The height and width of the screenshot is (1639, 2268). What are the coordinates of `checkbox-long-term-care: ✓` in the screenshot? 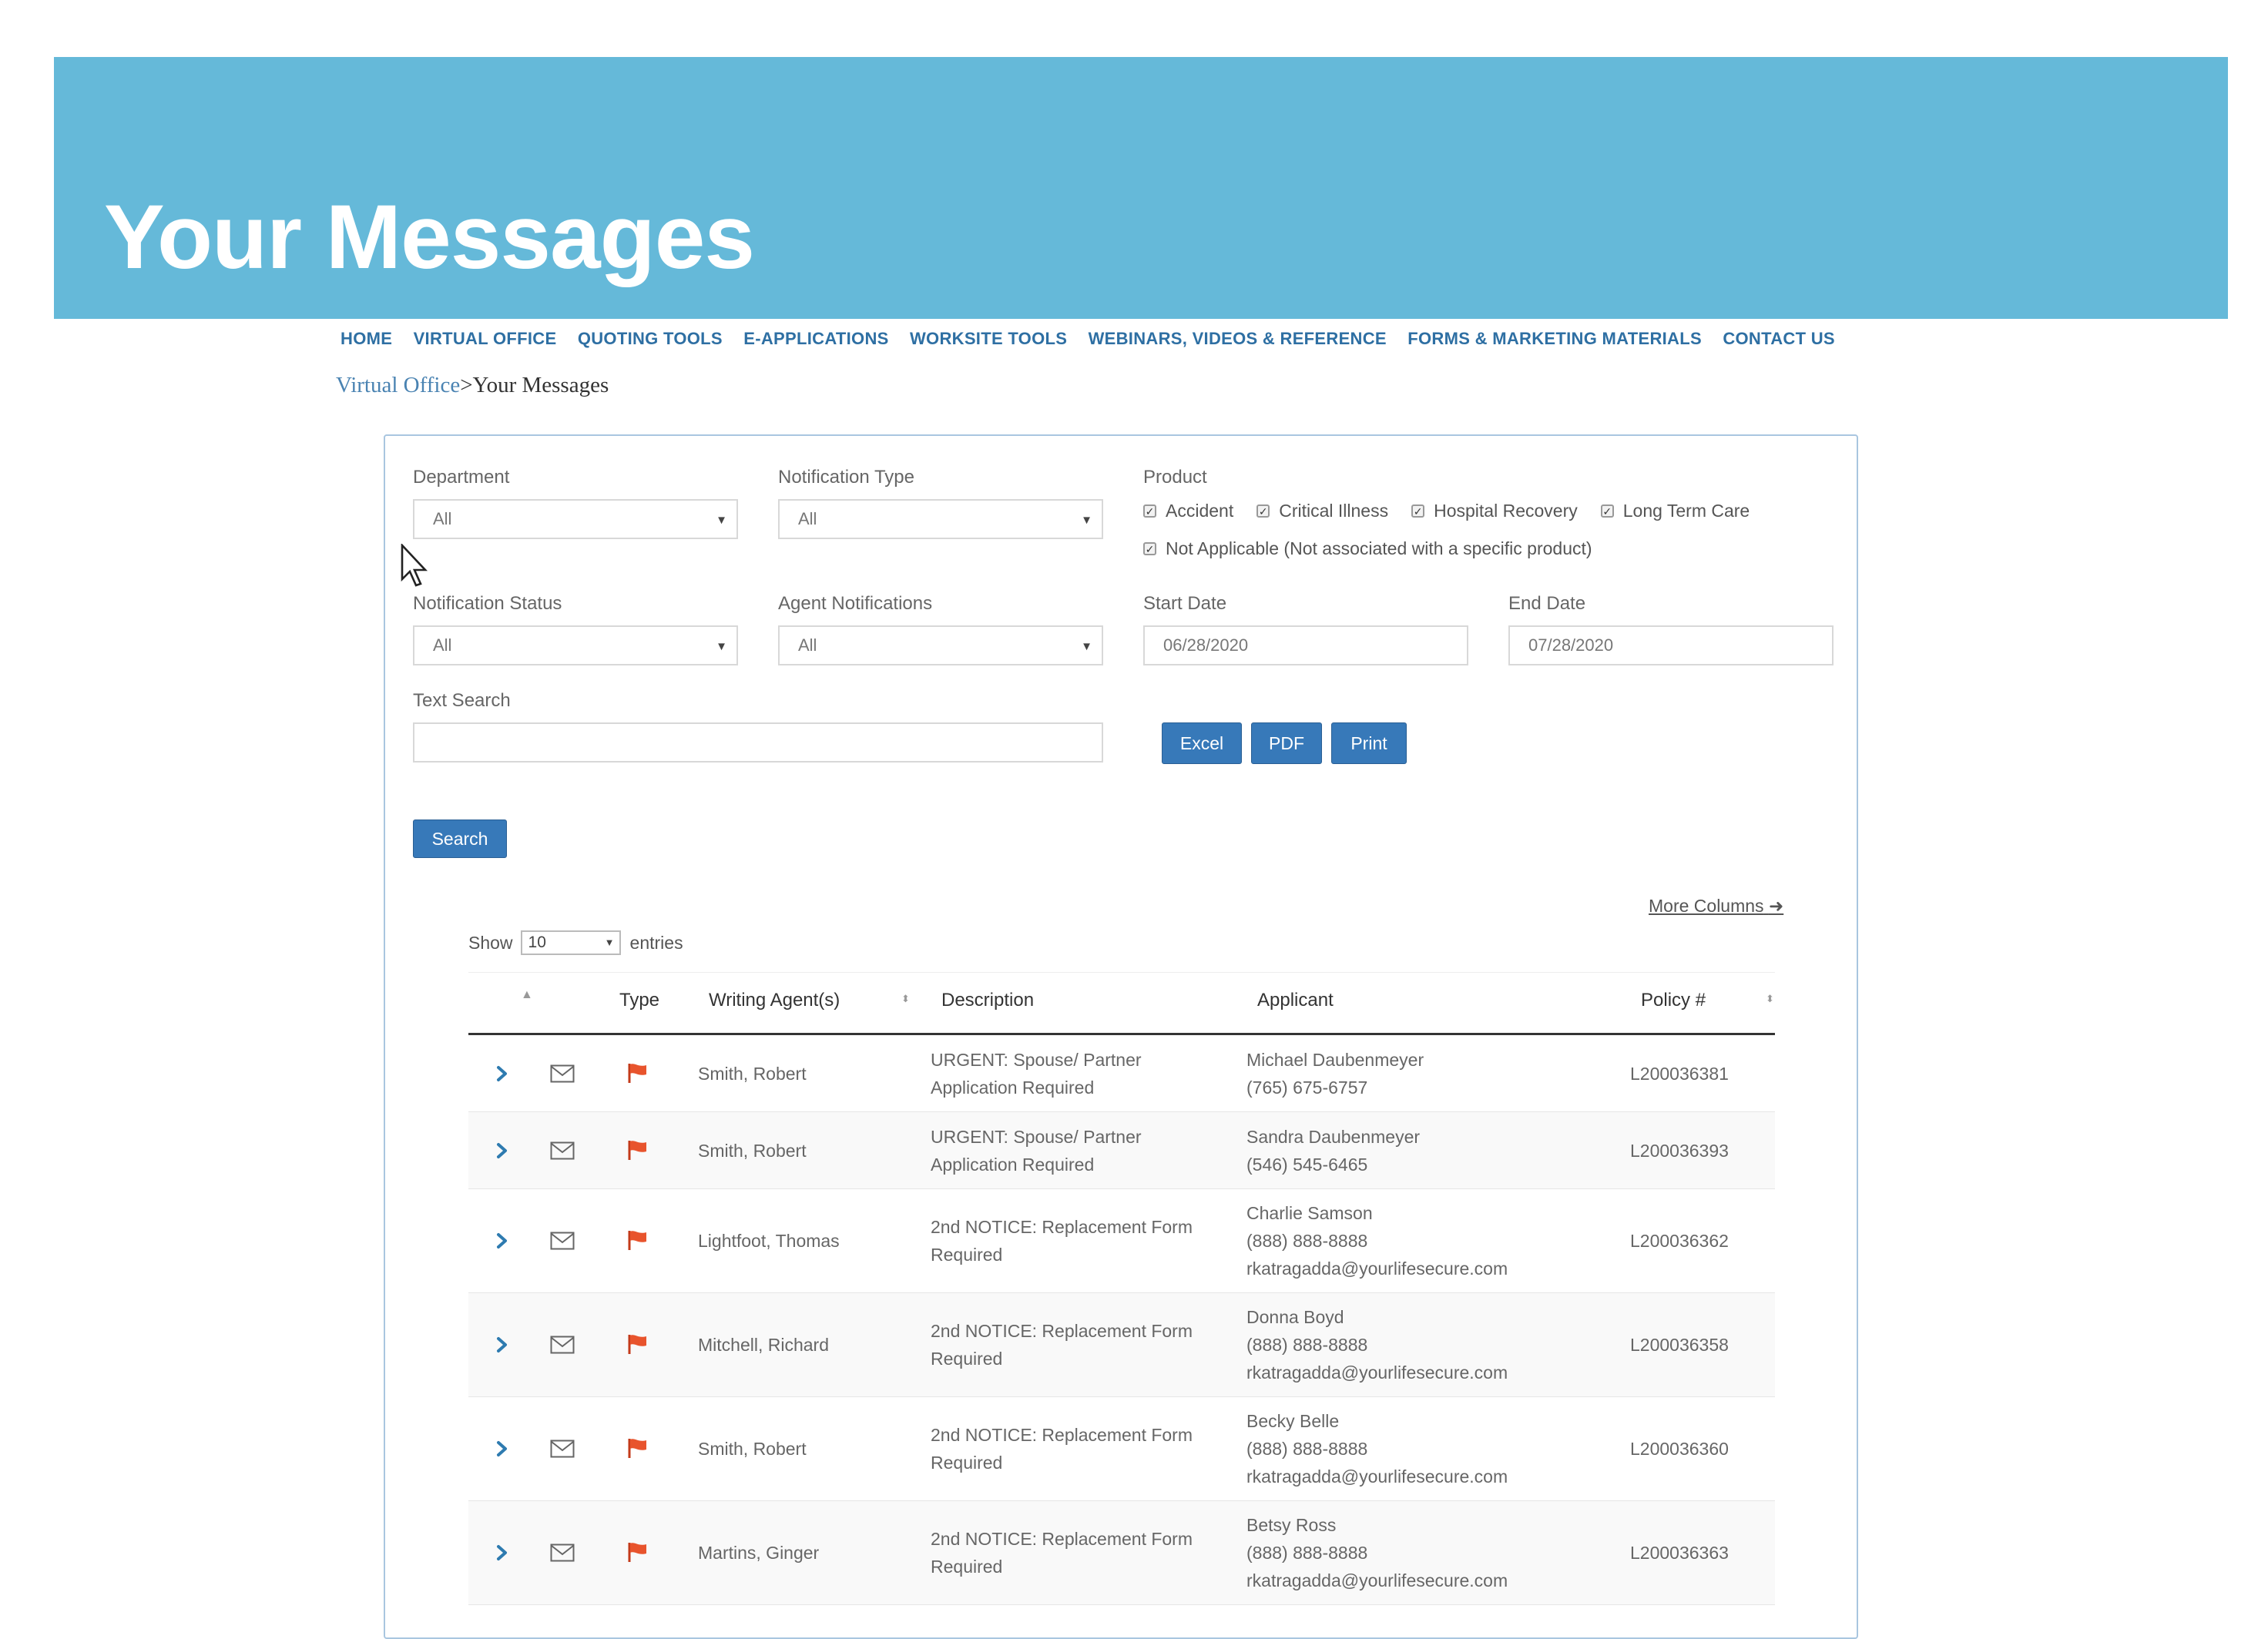 It's located at (1607, 511).